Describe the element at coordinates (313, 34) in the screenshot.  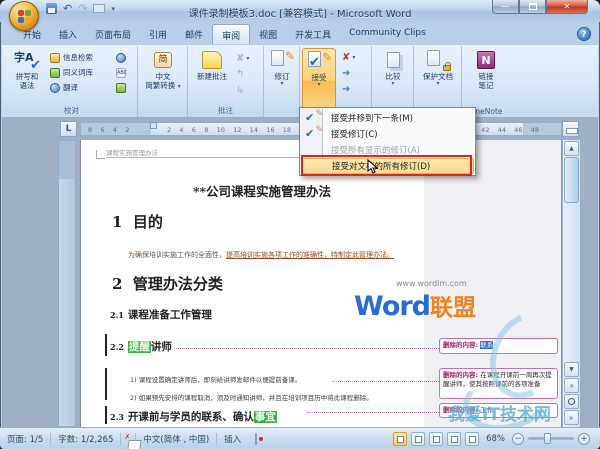
I see `tab-developer: 开发工具` at that location.